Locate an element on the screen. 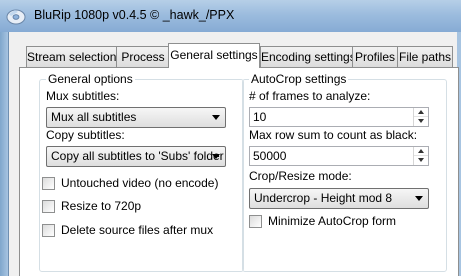 The height and width of the screenshot is (276, 461). untouched-video-checkbox is located at coordinates (48, 183).